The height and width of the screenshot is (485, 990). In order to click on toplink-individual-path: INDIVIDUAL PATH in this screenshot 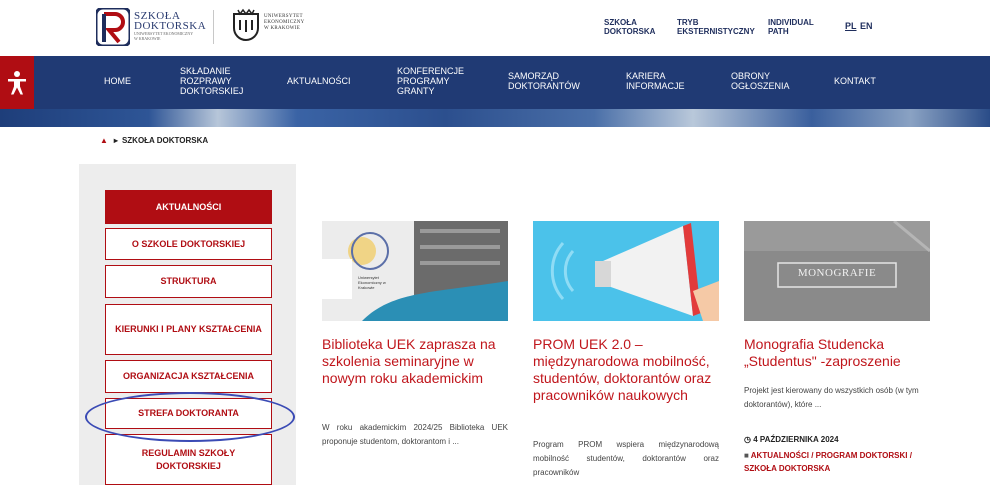, I will do `click(791, 27)`.